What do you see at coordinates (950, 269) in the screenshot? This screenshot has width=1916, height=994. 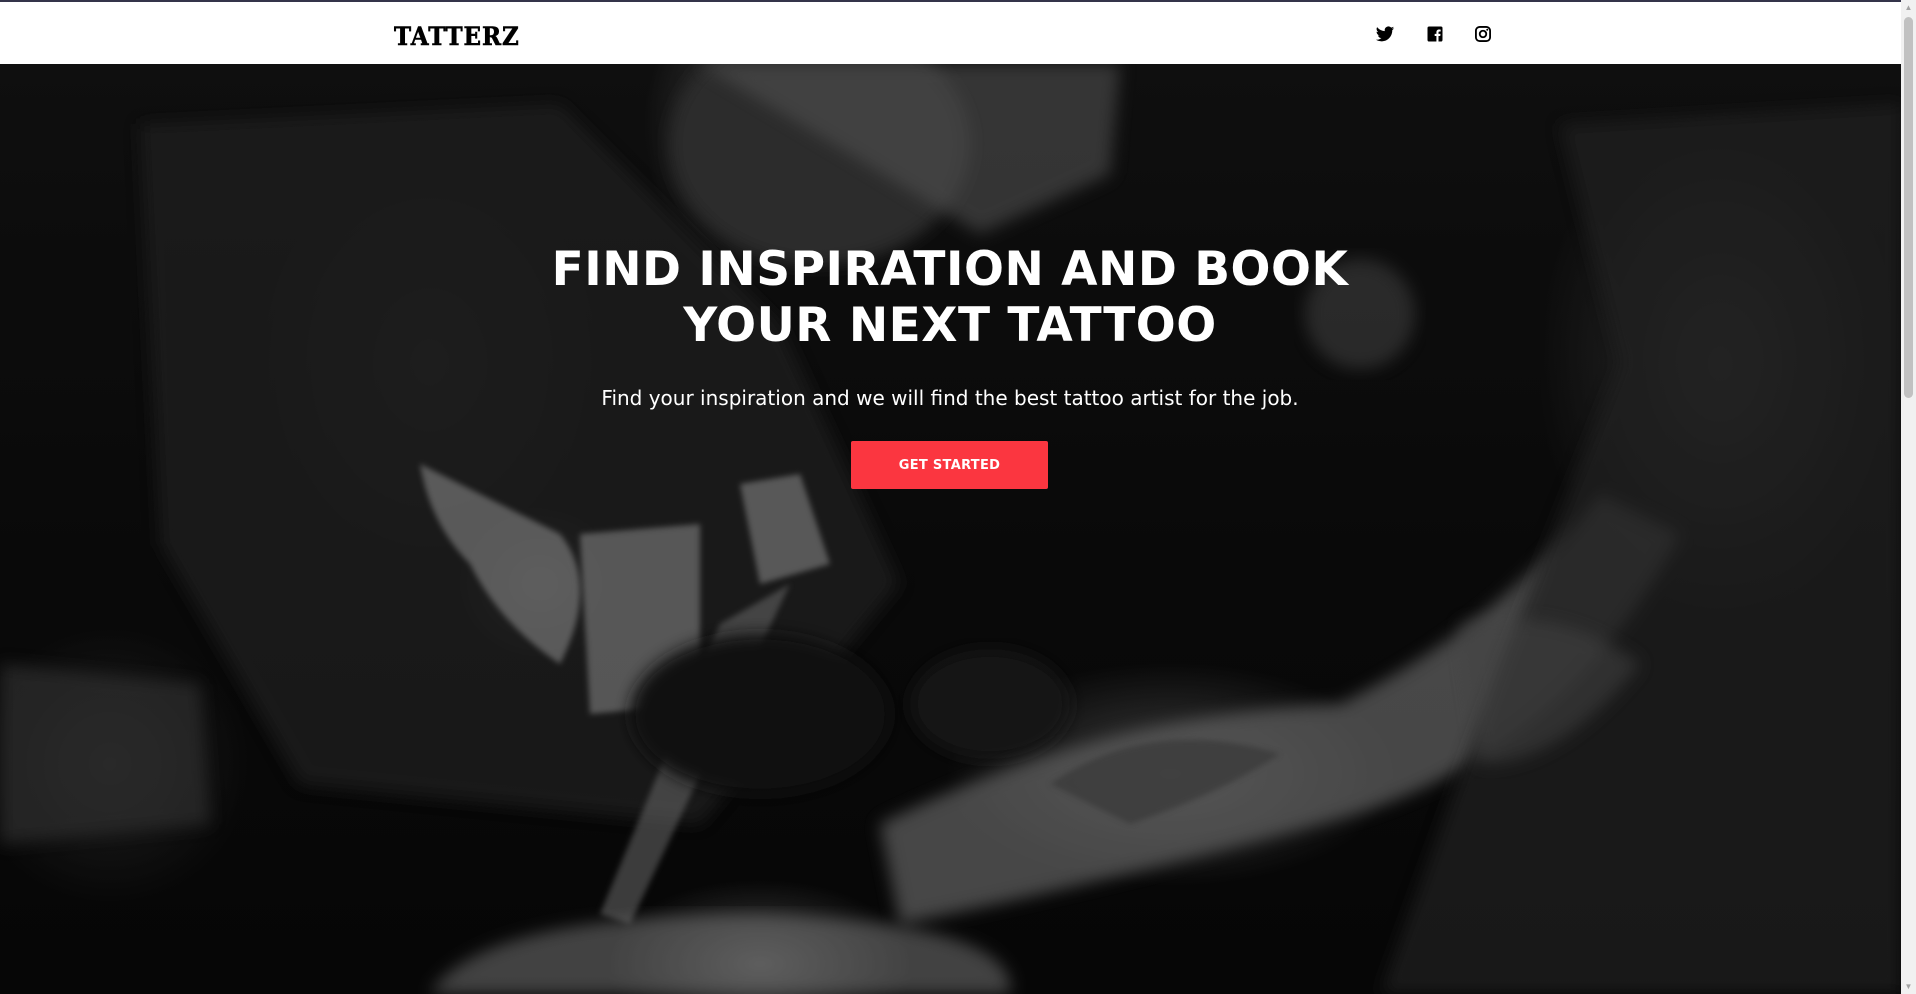 I see `hero-title-line-1: FIND INSPIRATION AND BOOK` at bounding box center [950, 269].